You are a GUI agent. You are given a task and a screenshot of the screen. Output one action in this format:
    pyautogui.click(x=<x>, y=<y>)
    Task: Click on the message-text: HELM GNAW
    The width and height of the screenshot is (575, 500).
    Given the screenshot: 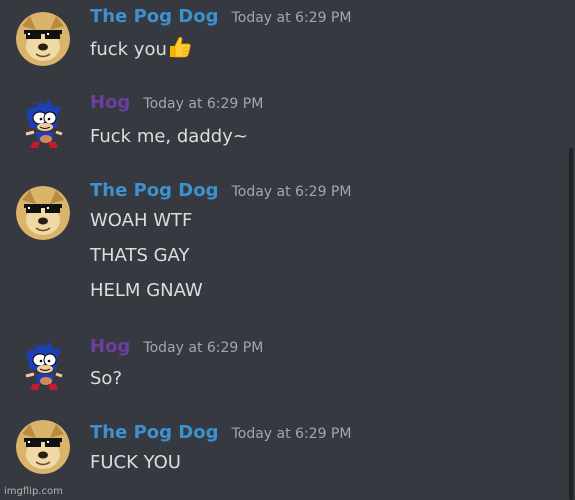 What is the action you would take?
    pyautogui.click(x=146, y=291)
    